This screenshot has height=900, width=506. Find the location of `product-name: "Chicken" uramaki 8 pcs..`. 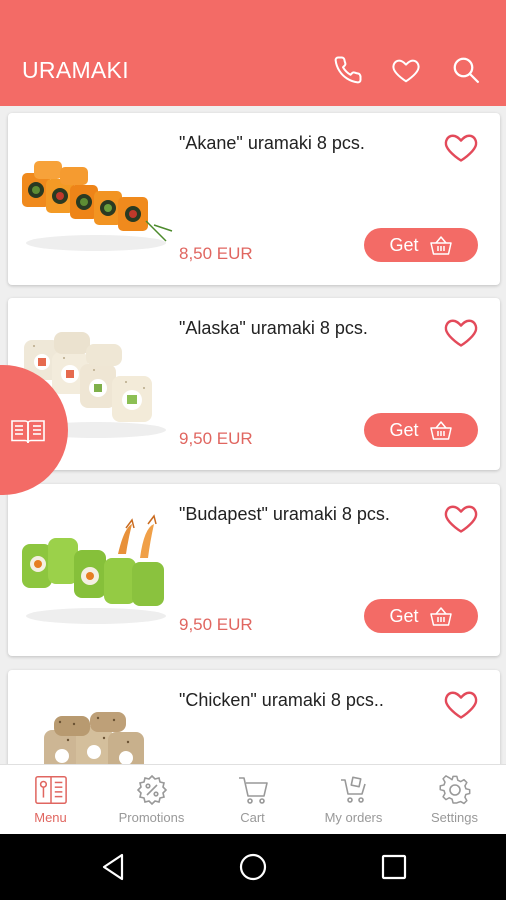

product-name: "Chicken" uramaki 8 pcs.. is located at coordinates (281, 700).